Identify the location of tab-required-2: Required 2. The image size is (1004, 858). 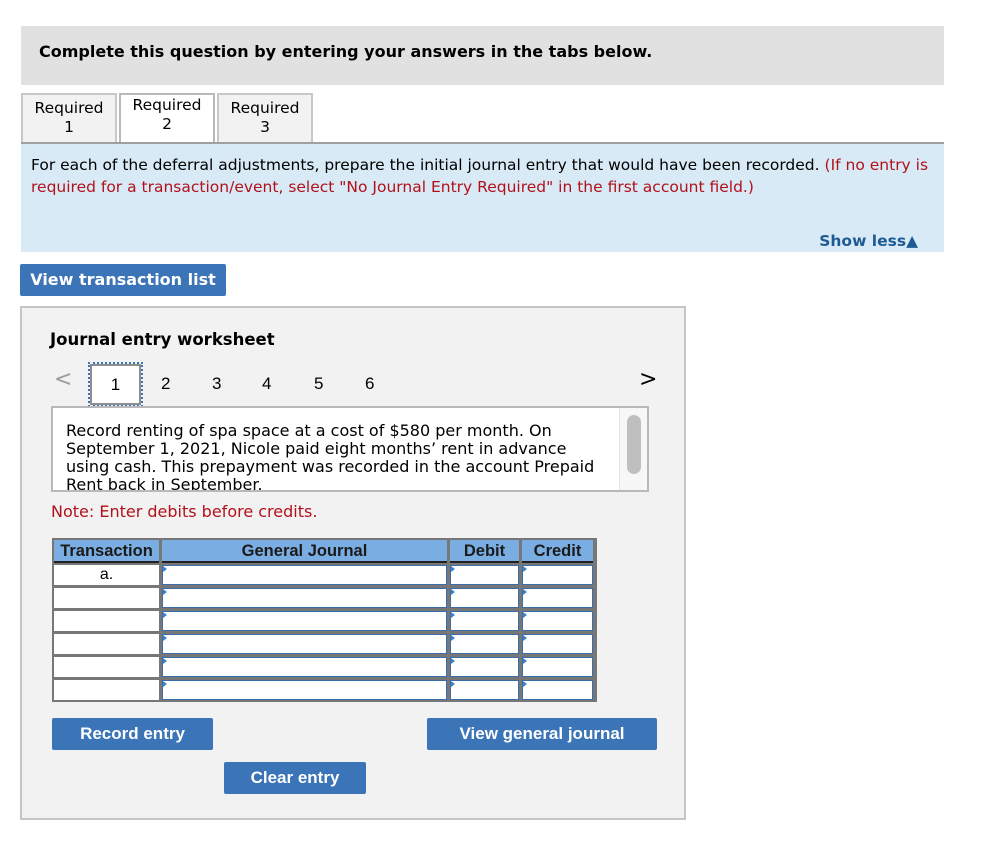
(167, 118).